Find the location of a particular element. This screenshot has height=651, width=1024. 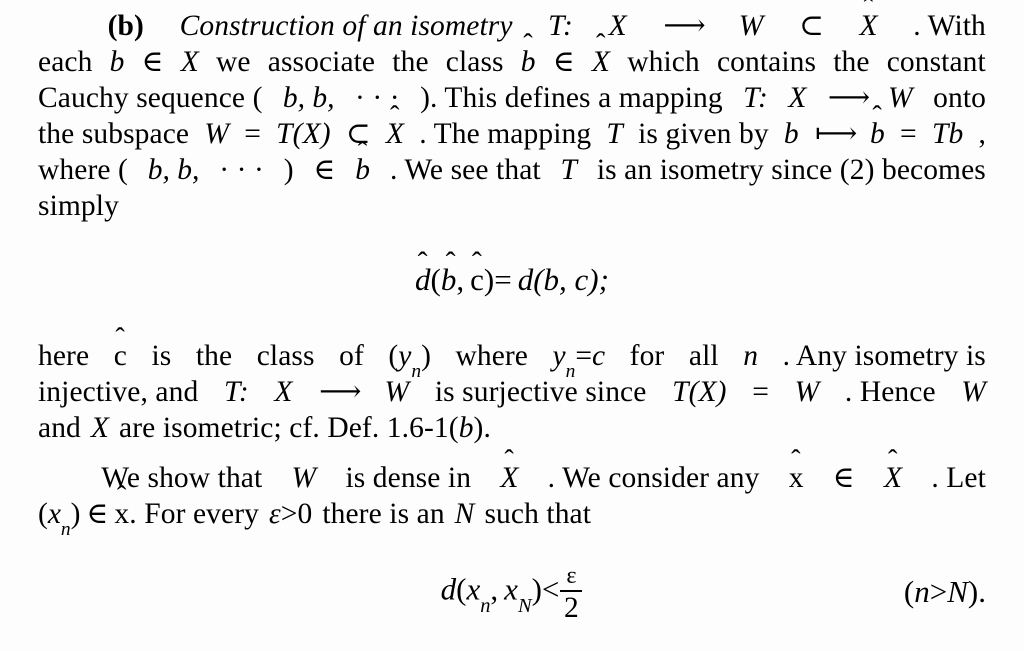

there-is-an-text: there is an is located at coordinates (383, 514).